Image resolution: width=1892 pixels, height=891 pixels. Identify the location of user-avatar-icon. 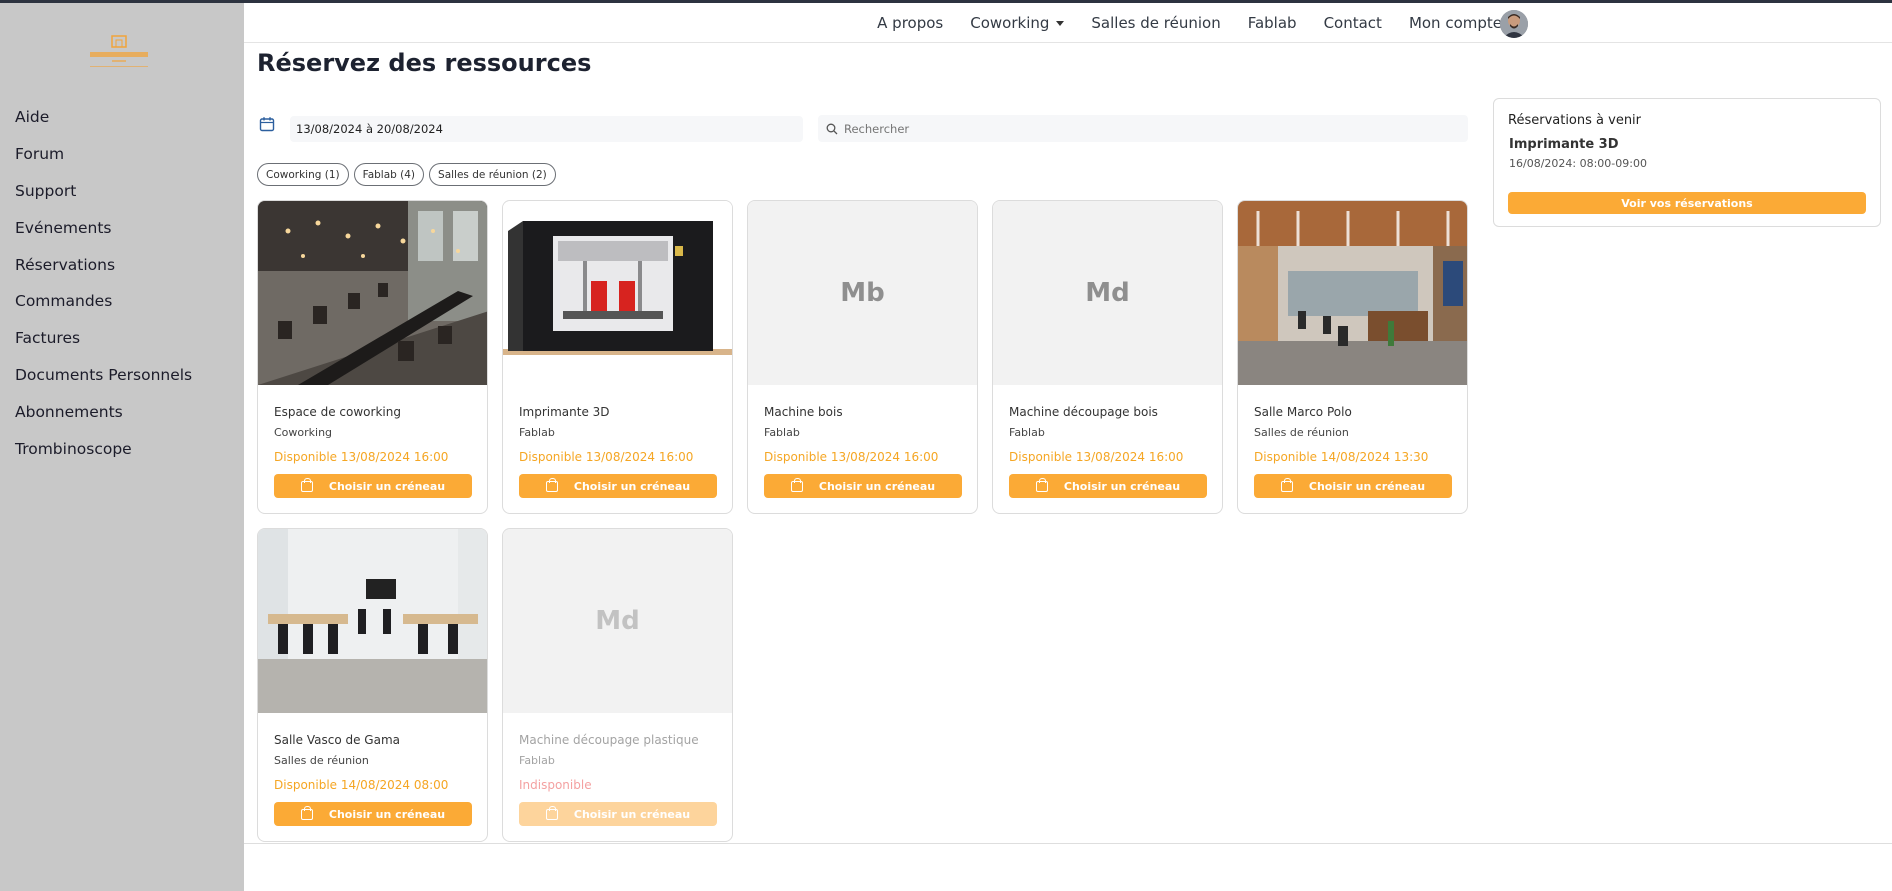
(1514, 24).